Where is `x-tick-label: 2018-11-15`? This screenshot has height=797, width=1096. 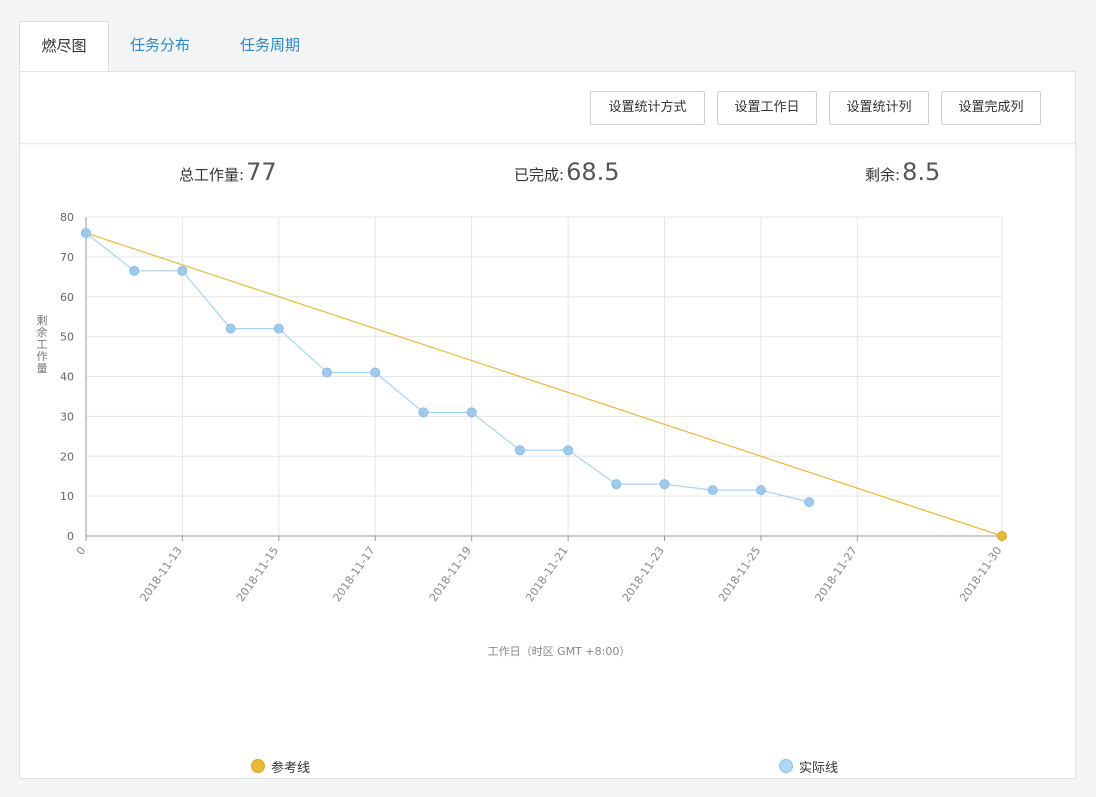 x-tick-label: 2018-11-15 is located at coordinates (257, 574).